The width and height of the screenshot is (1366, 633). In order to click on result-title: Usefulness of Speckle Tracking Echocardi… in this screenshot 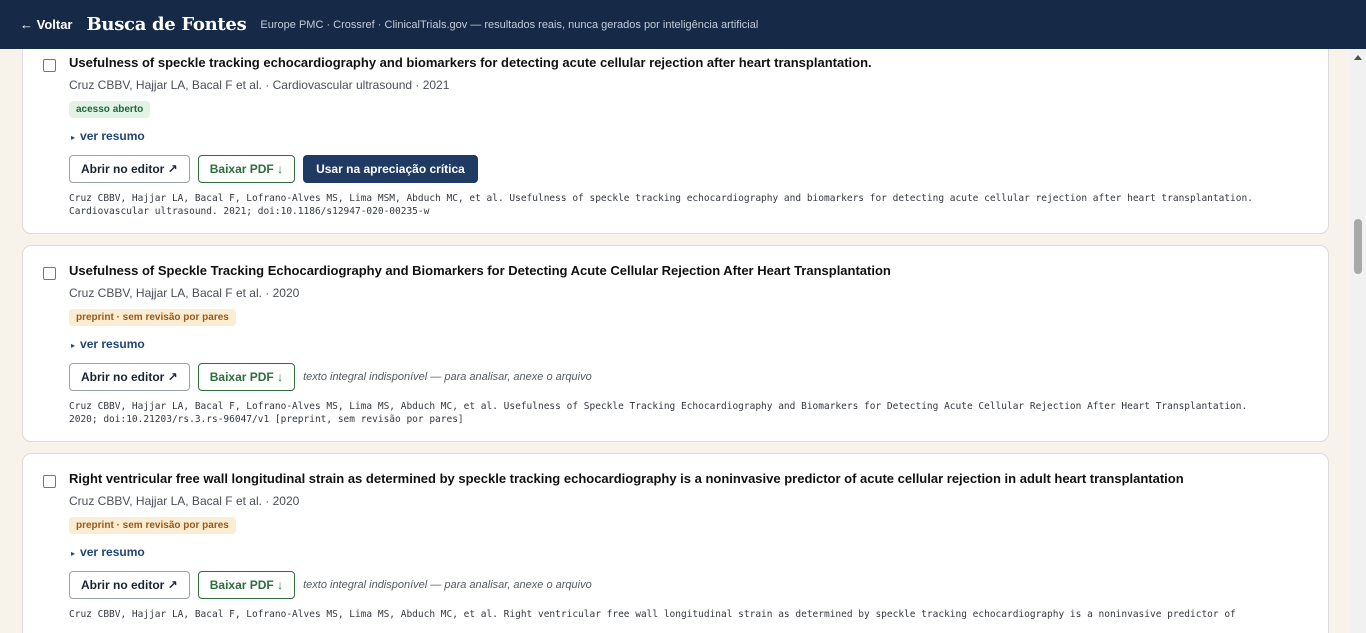, I will do `click(480, 270)`.